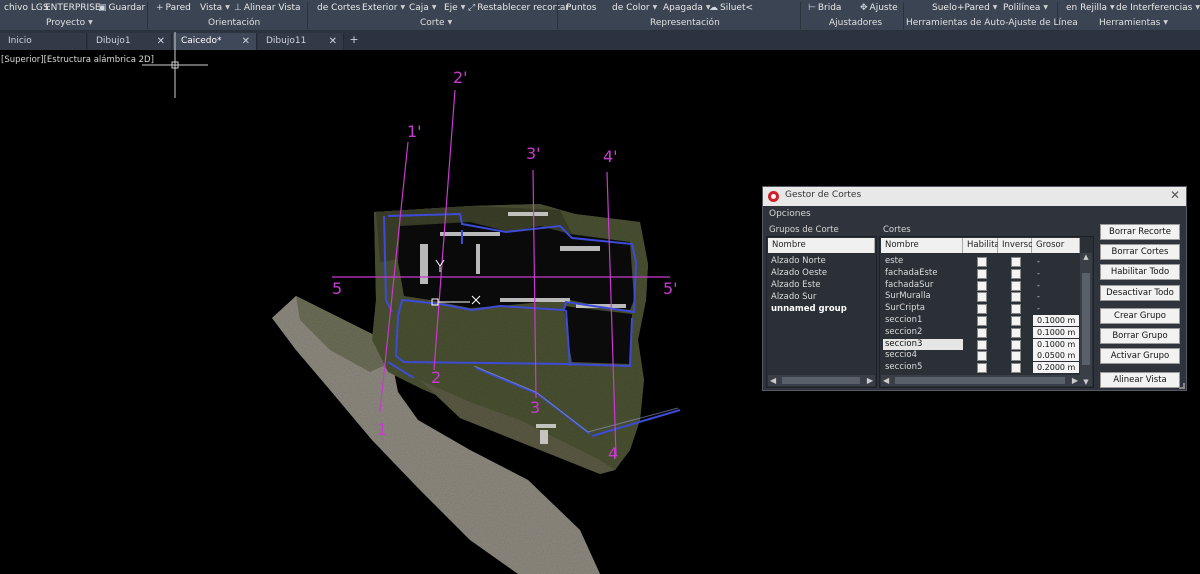 The height and width of the screenshot is (574, 1200). I want to click on section-label-4-prime: 4', so click(610, 156).